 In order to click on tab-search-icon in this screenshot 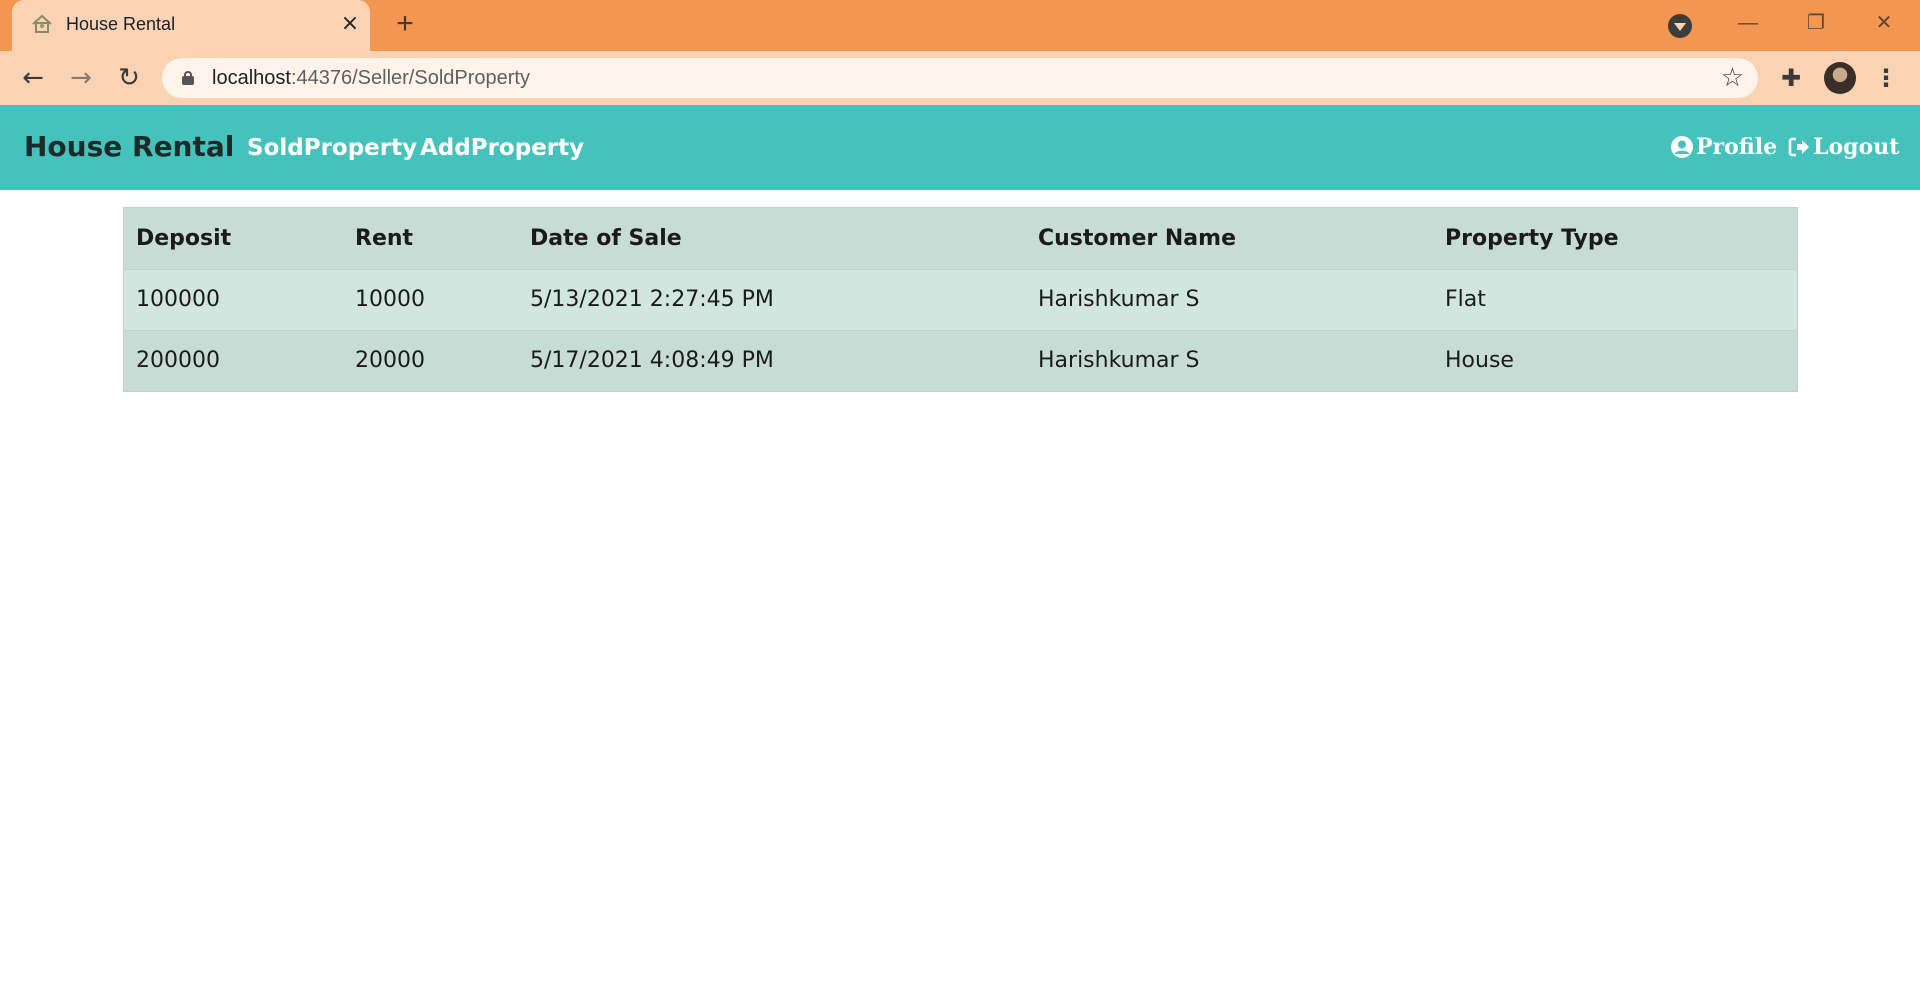, I will do `click(1680, 26)`.